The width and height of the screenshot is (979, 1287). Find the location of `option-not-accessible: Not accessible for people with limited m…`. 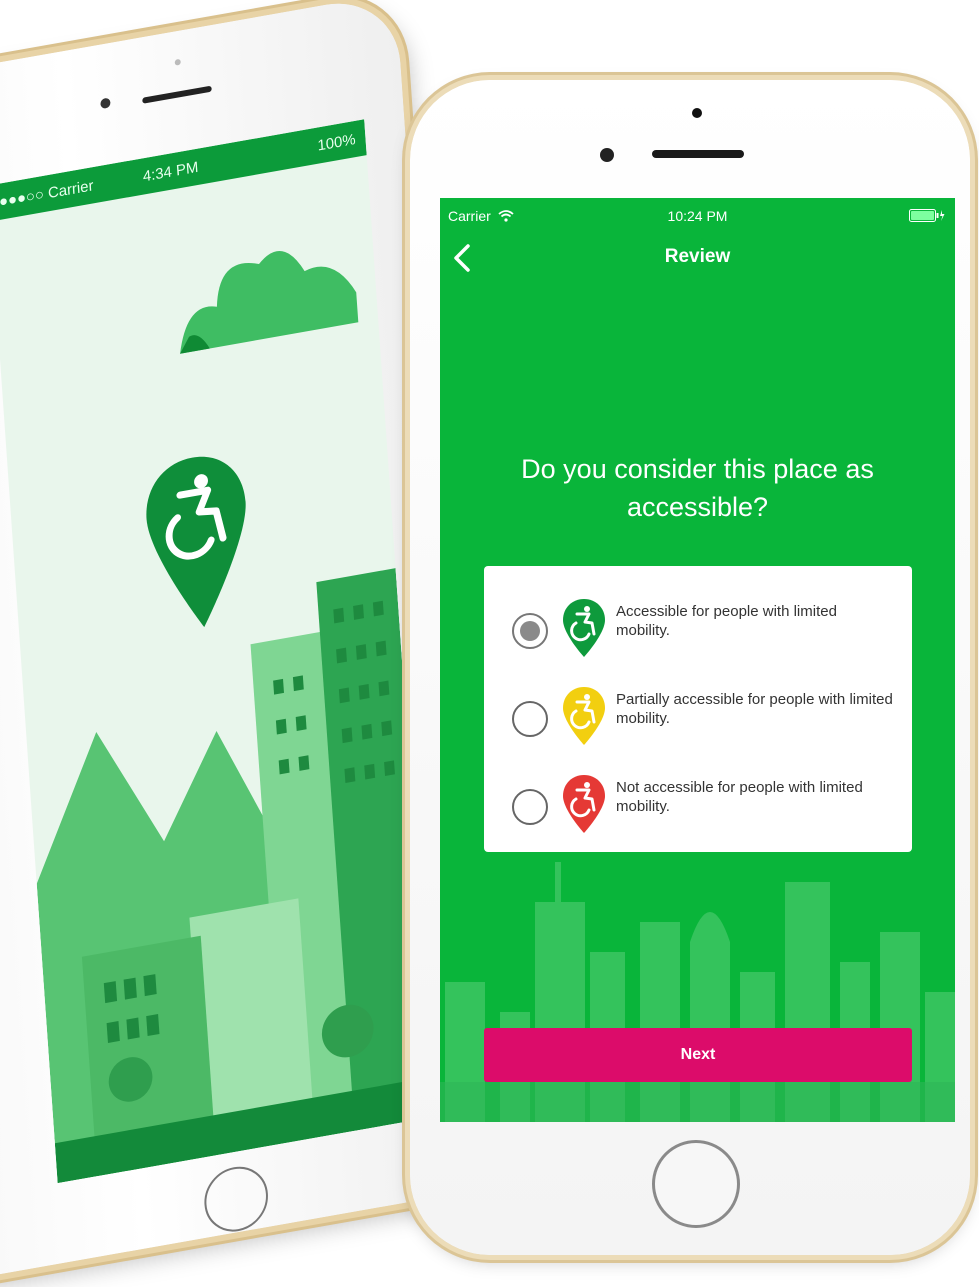

option-not-accessible: Not accessible for people with limited m… is located at coordinates (698, 812).